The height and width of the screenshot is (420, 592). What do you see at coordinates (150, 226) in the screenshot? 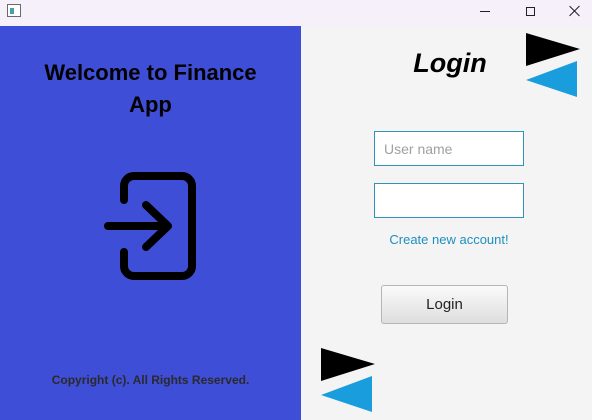
I see `login-arrow-icon` at bounding box center [150, 226].